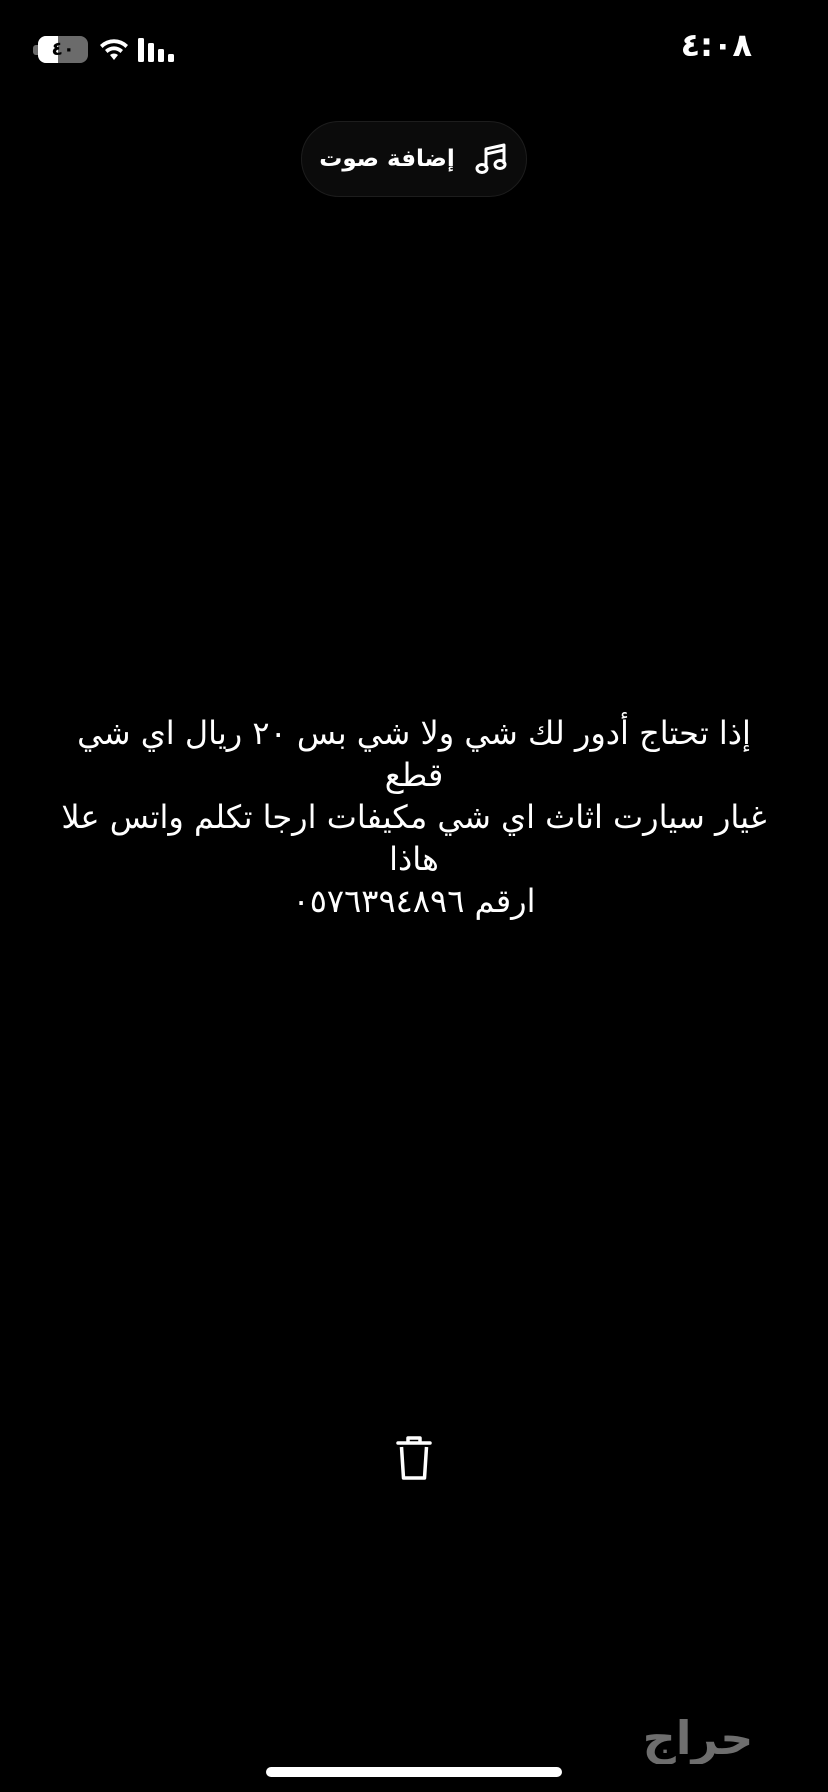  I want to click on watermark-text: حراج, so click(698, 1737).